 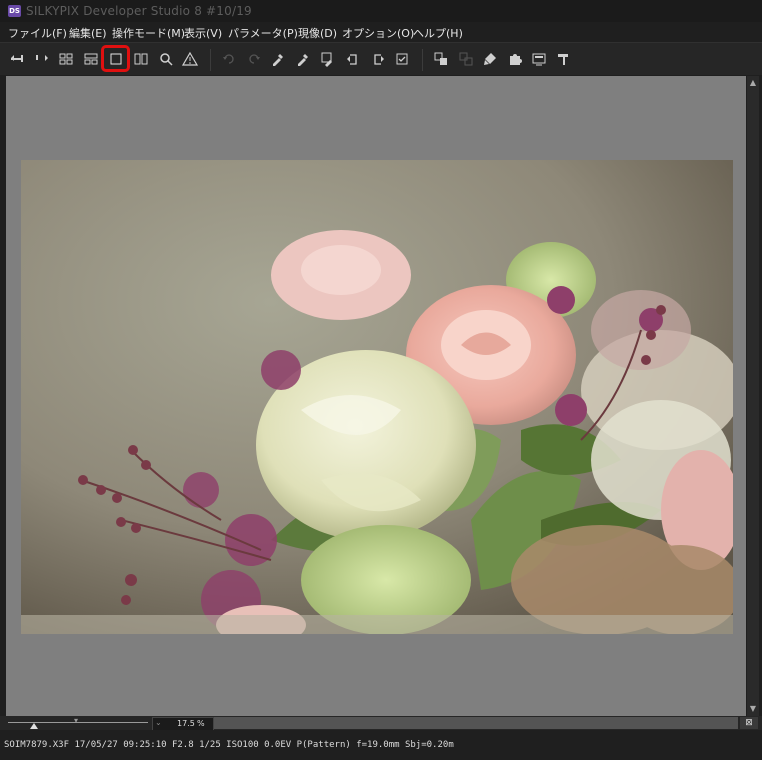 I want to click on menu-view: 表示(V), so click(x=203, y=33).